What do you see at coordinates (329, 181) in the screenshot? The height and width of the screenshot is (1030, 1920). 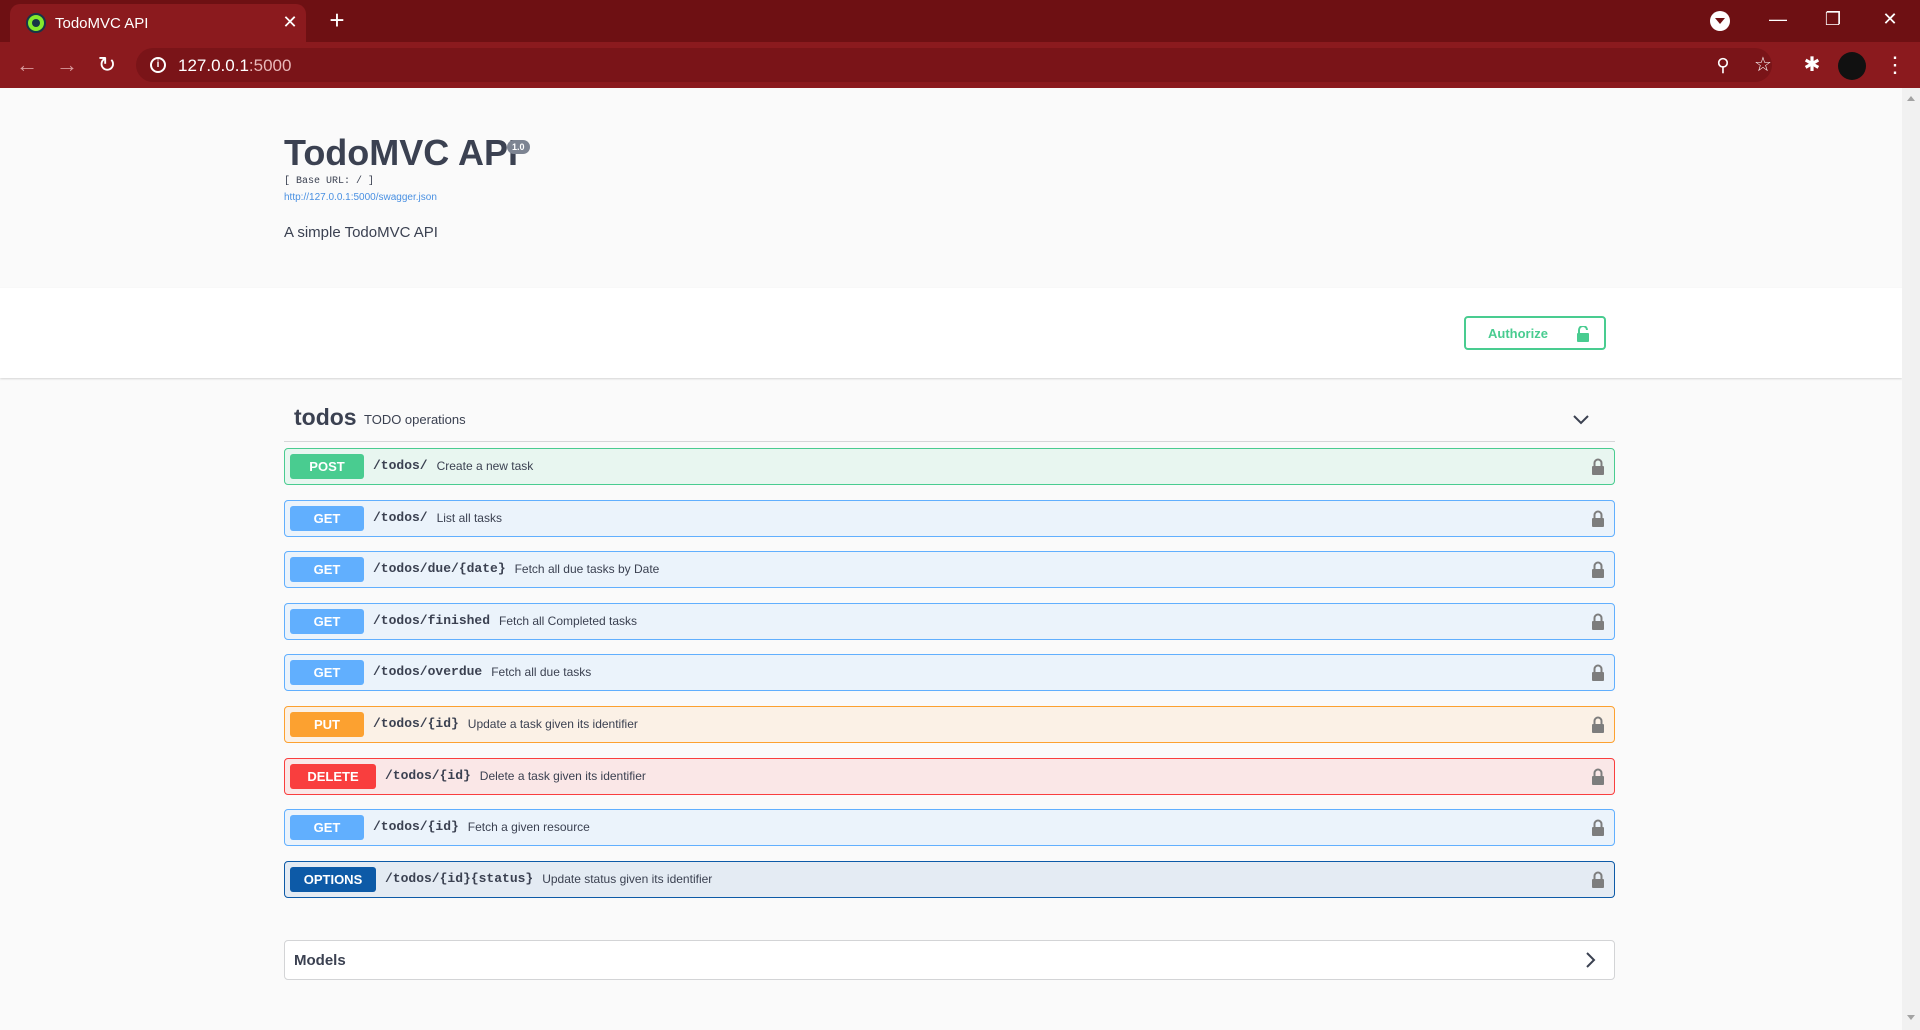 I see `base-url: [ Base URL: / ]` at bounding box center [329, 181].